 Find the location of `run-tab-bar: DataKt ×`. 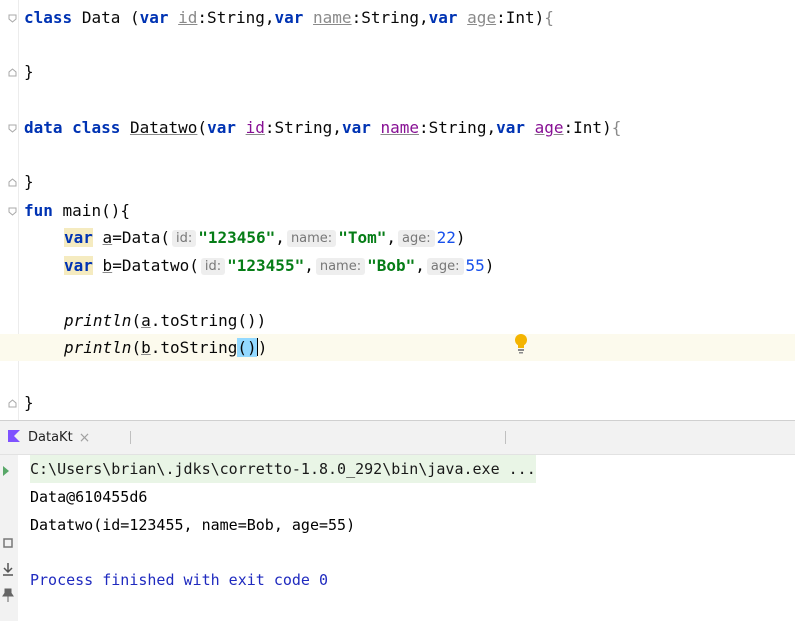

run-tab-bar: DataKt × is located at coordinates (397, 438).